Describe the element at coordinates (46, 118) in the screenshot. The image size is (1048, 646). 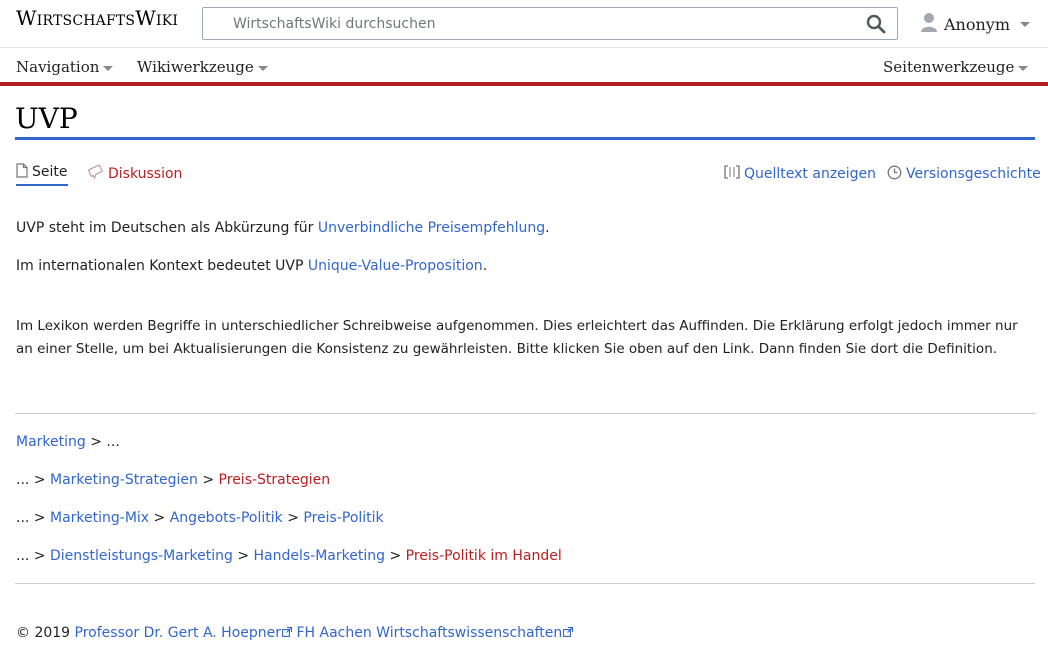
I see `page-title: UVP` at that location.